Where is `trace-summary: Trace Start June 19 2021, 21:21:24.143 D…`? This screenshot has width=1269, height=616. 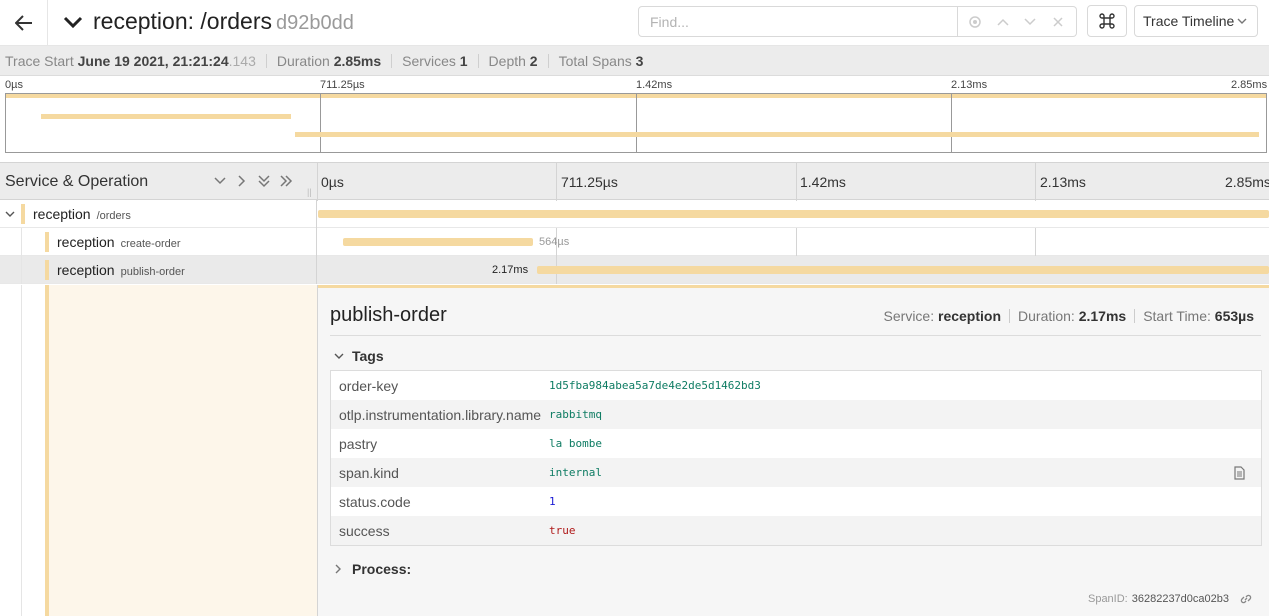 trace-summary: Trace Start June 19 2021, 21:21:24.143 D… is located at coordinates (634, 61).